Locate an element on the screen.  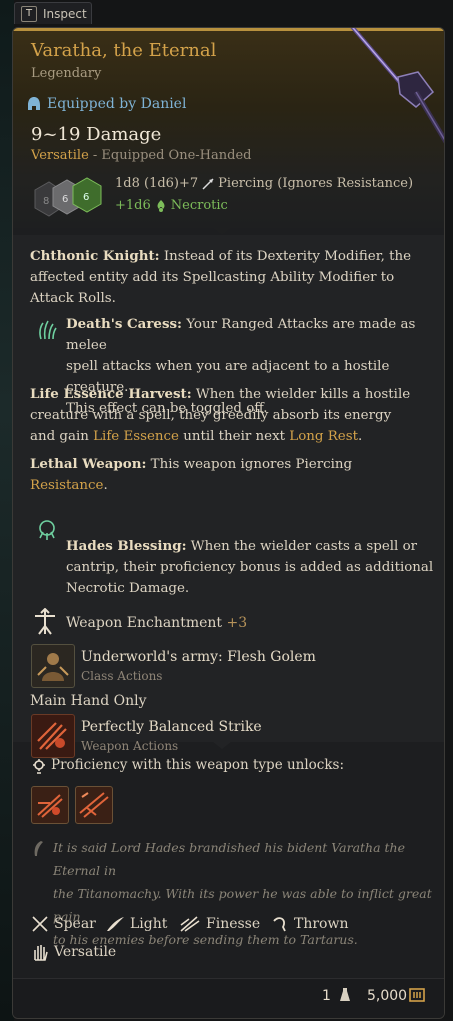
action-flesh-golem-icon is located at coordinates (53, 666).